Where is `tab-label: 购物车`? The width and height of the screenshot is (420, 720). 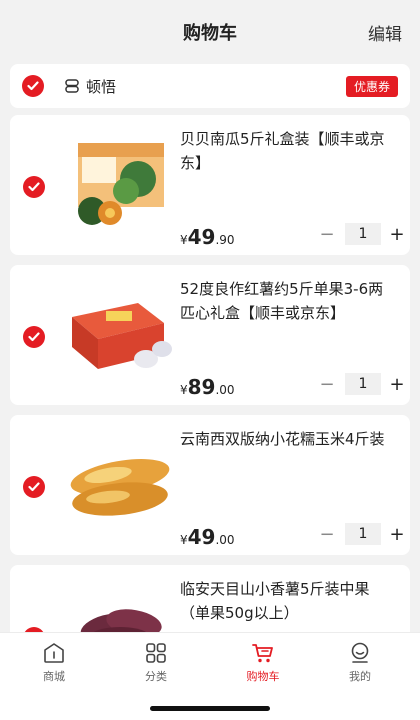
tab-label: 购物车 is located at coordinates (263, 676).